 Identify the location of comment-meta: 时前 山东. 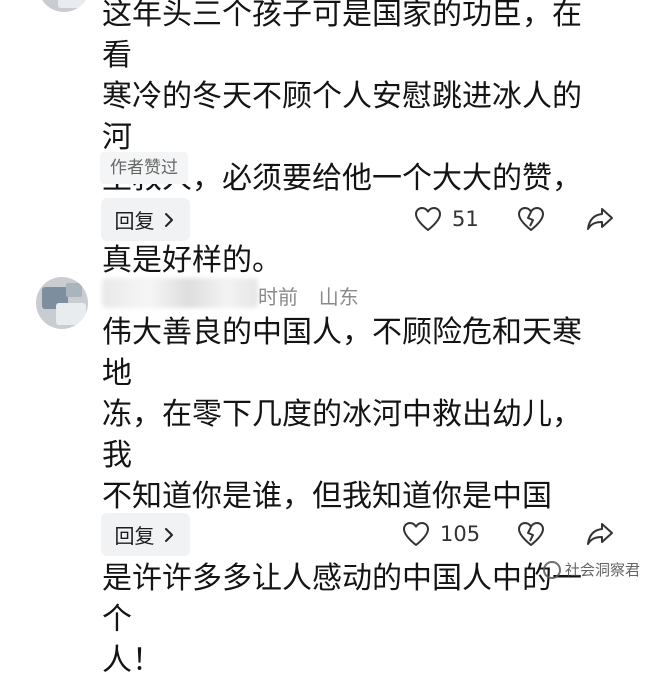
(308, 295).